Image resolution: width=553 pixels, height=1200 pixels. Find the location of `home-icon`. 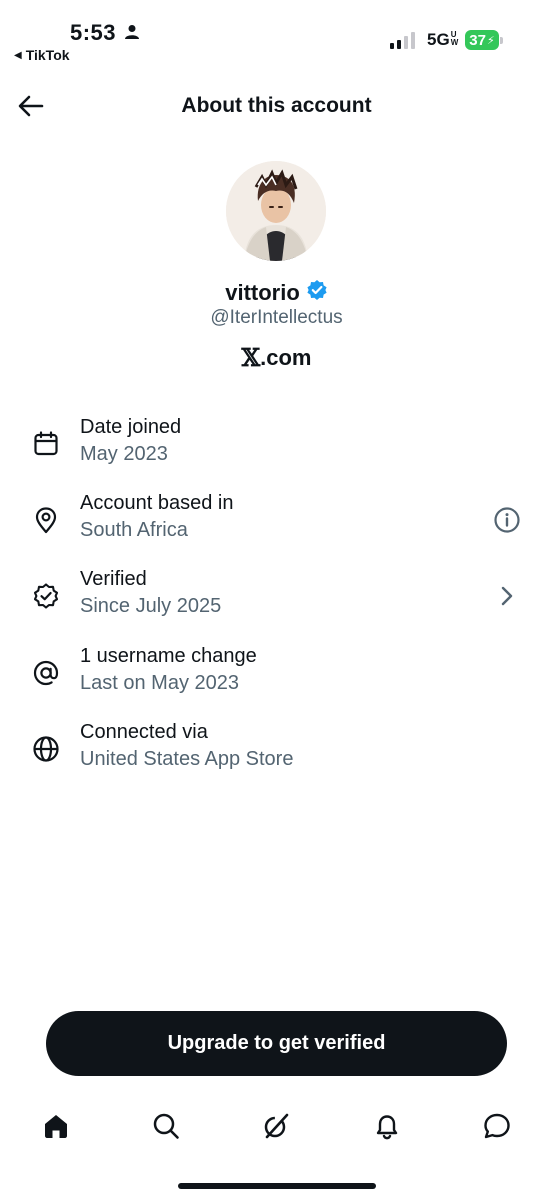

home-icon is located at coordinates (56, 1126).